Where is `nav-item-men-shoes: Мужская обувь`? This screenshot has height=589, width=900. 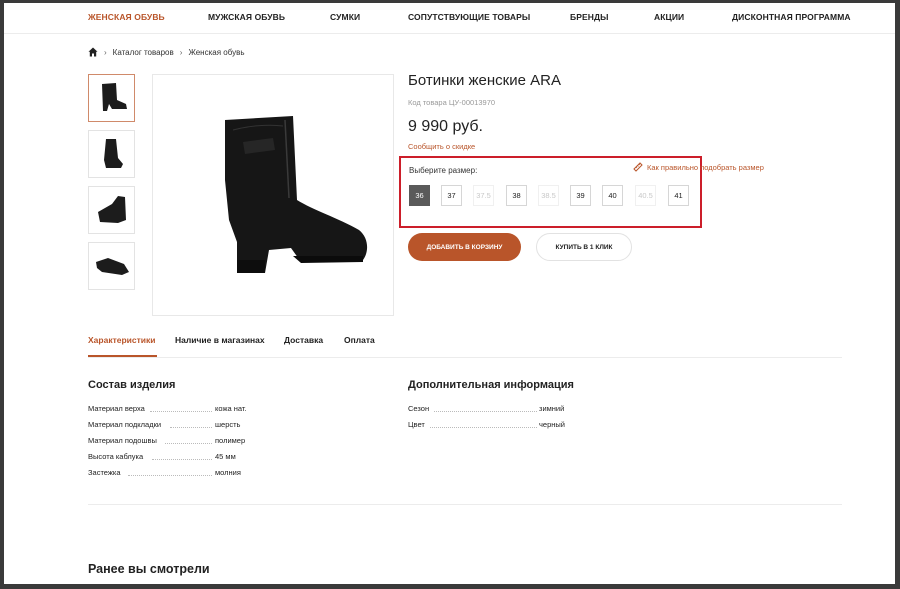
nav-item-men-shoes: Мужская обувь is located at coordinates (246, 17).